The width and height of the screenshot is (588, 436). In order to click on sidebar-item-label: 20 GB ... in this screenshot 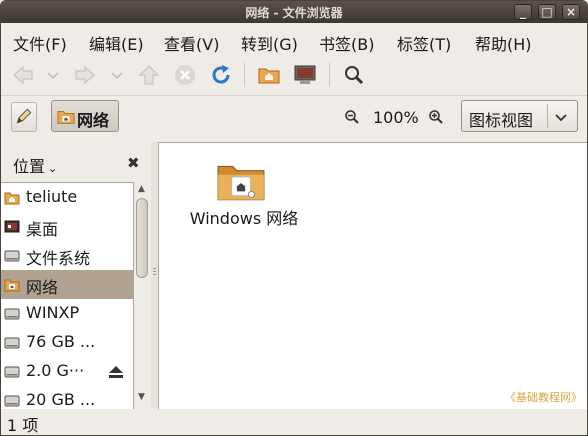, I will do `click(61, 399)`.